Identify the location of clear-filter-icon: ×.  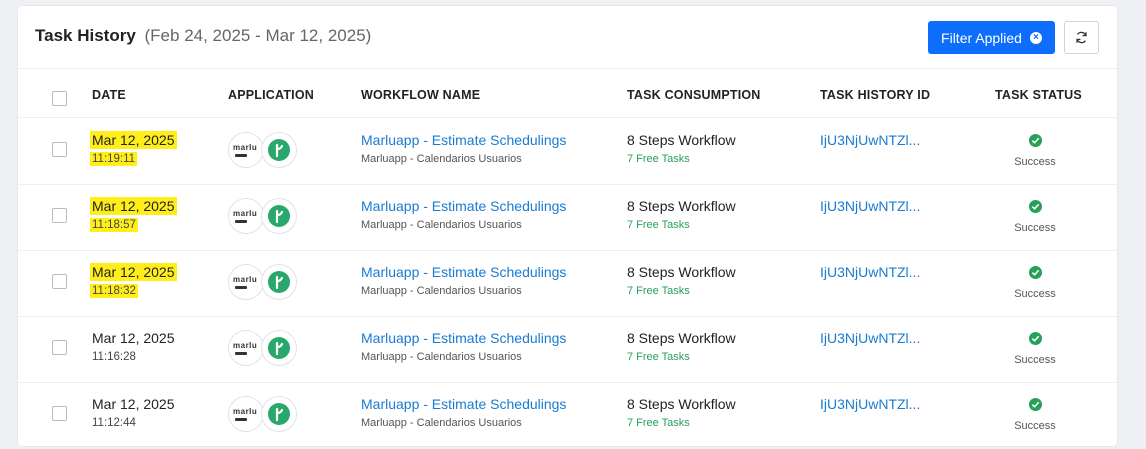
(1035, 37).